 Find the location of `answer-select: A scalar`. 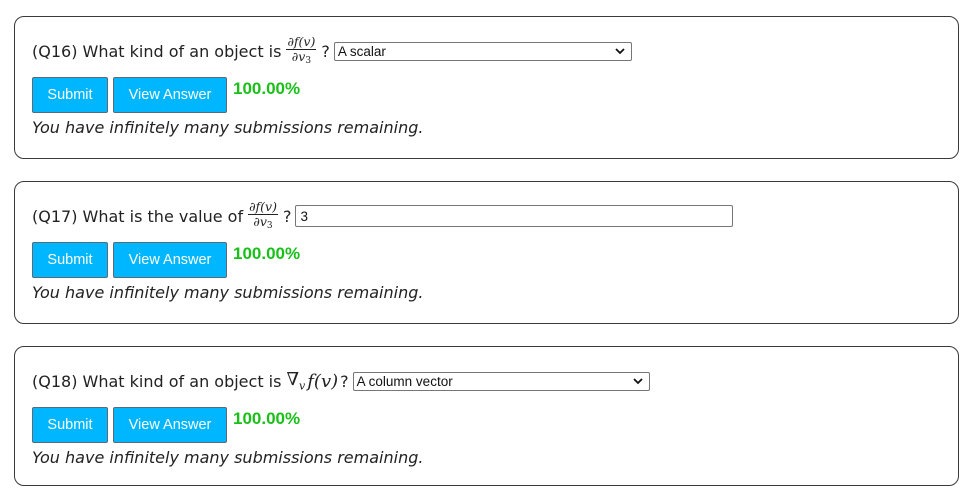

answer-select: A scalar is located at coordinates (482, 51).